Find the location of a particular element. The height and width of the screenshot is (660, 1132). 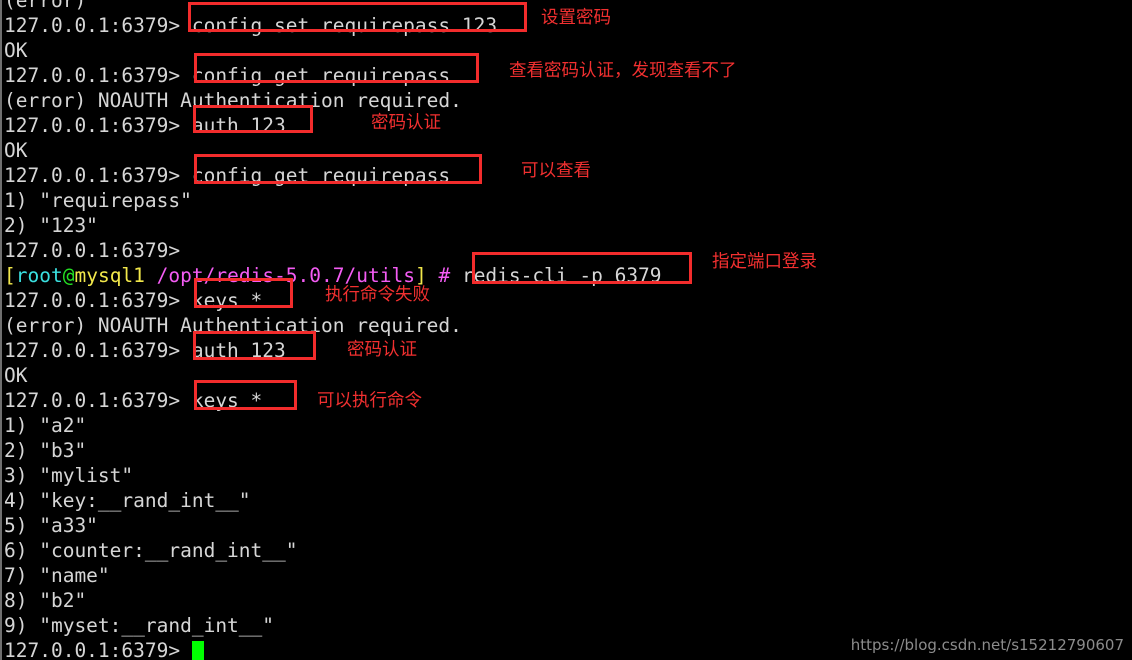

terminal-line: 9) "myset:__rand_int__" is located at coordinates (139, 625).